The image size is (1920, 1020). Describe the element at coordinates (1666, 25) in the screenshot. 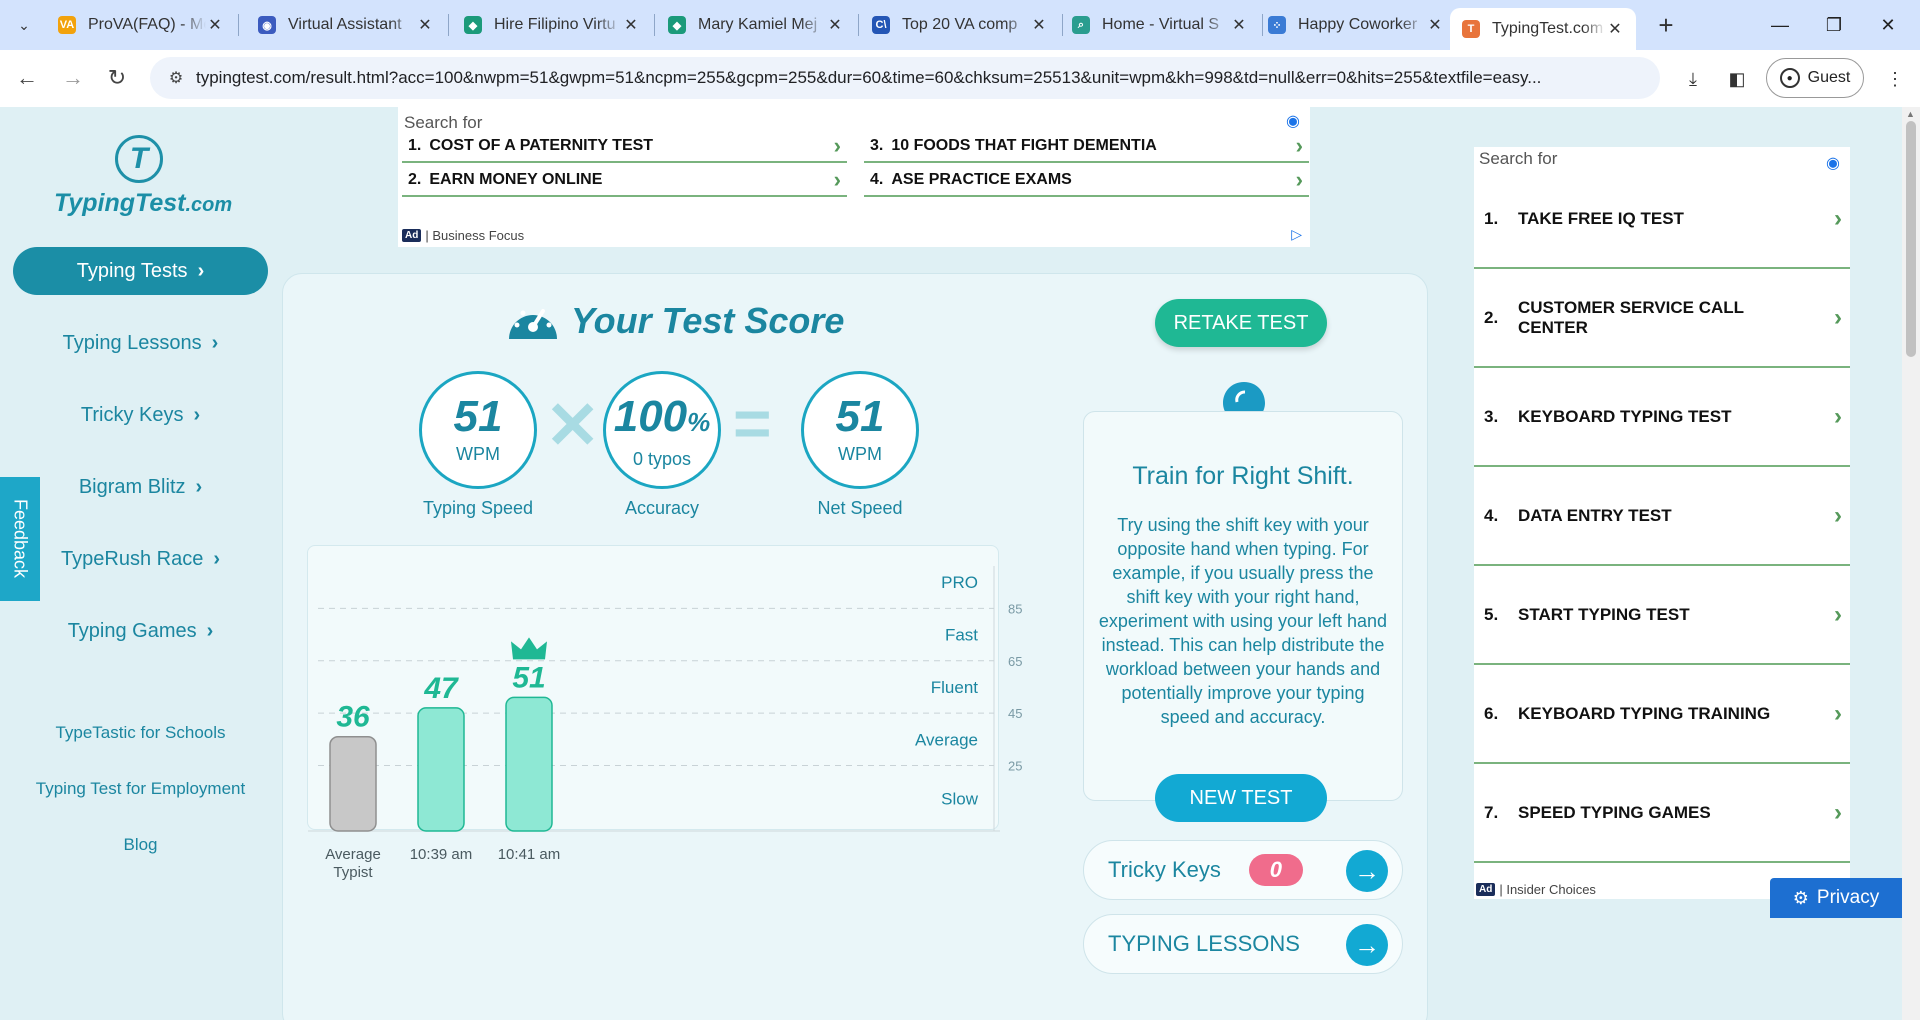

I see `new-tab-button: +` at that location.